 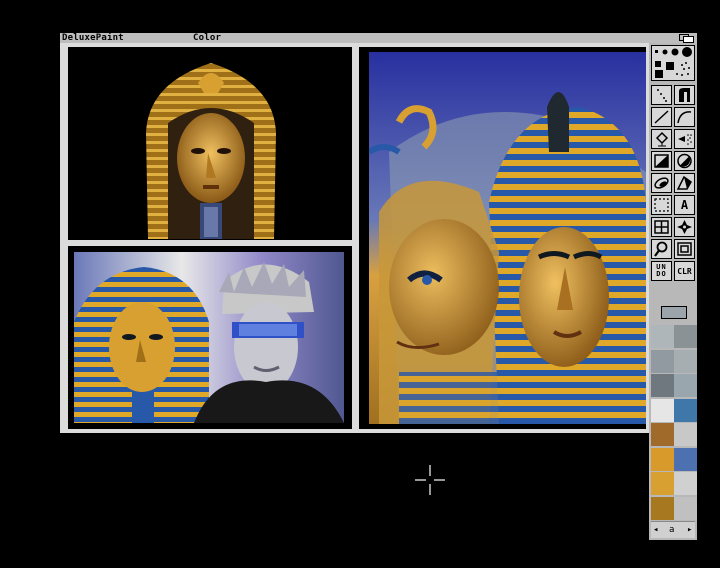 I want to click on brush-size-selector, so click(x=673, y=63).